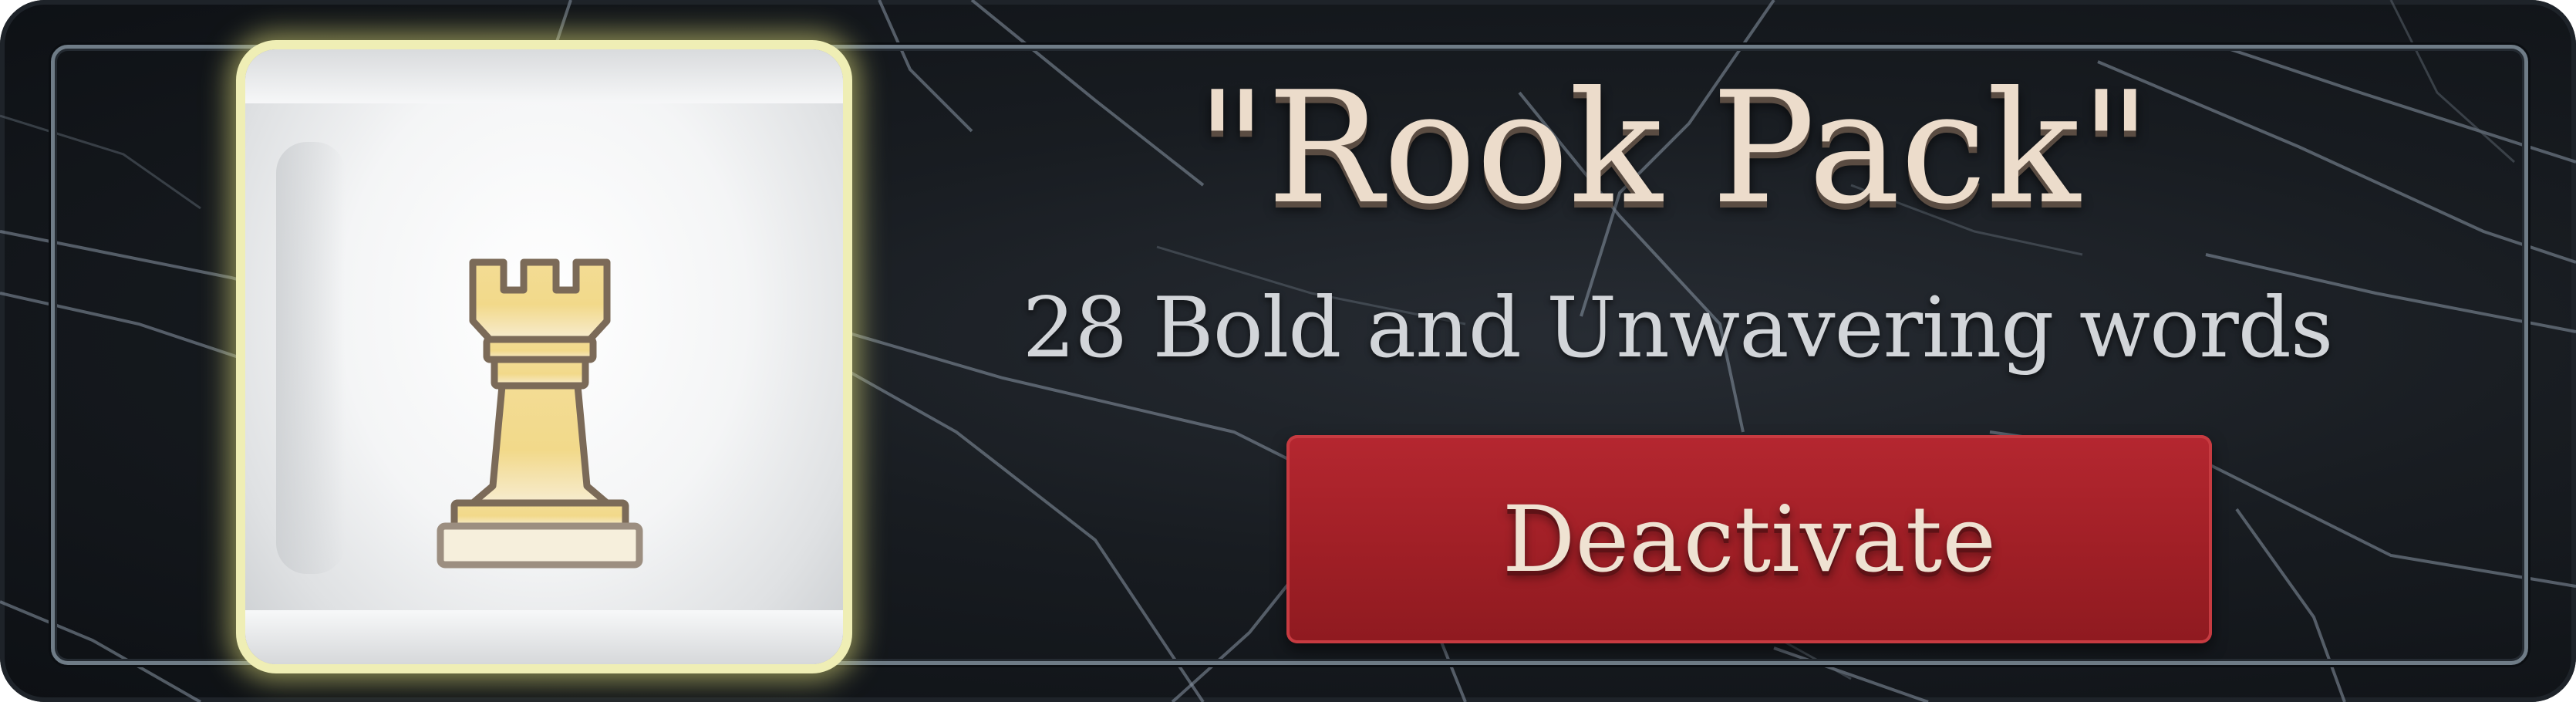  What do you see at coordinates (544, 637) in the screenshot?
I see `pack-crimp-bottom` at bounding box center [544, 637].